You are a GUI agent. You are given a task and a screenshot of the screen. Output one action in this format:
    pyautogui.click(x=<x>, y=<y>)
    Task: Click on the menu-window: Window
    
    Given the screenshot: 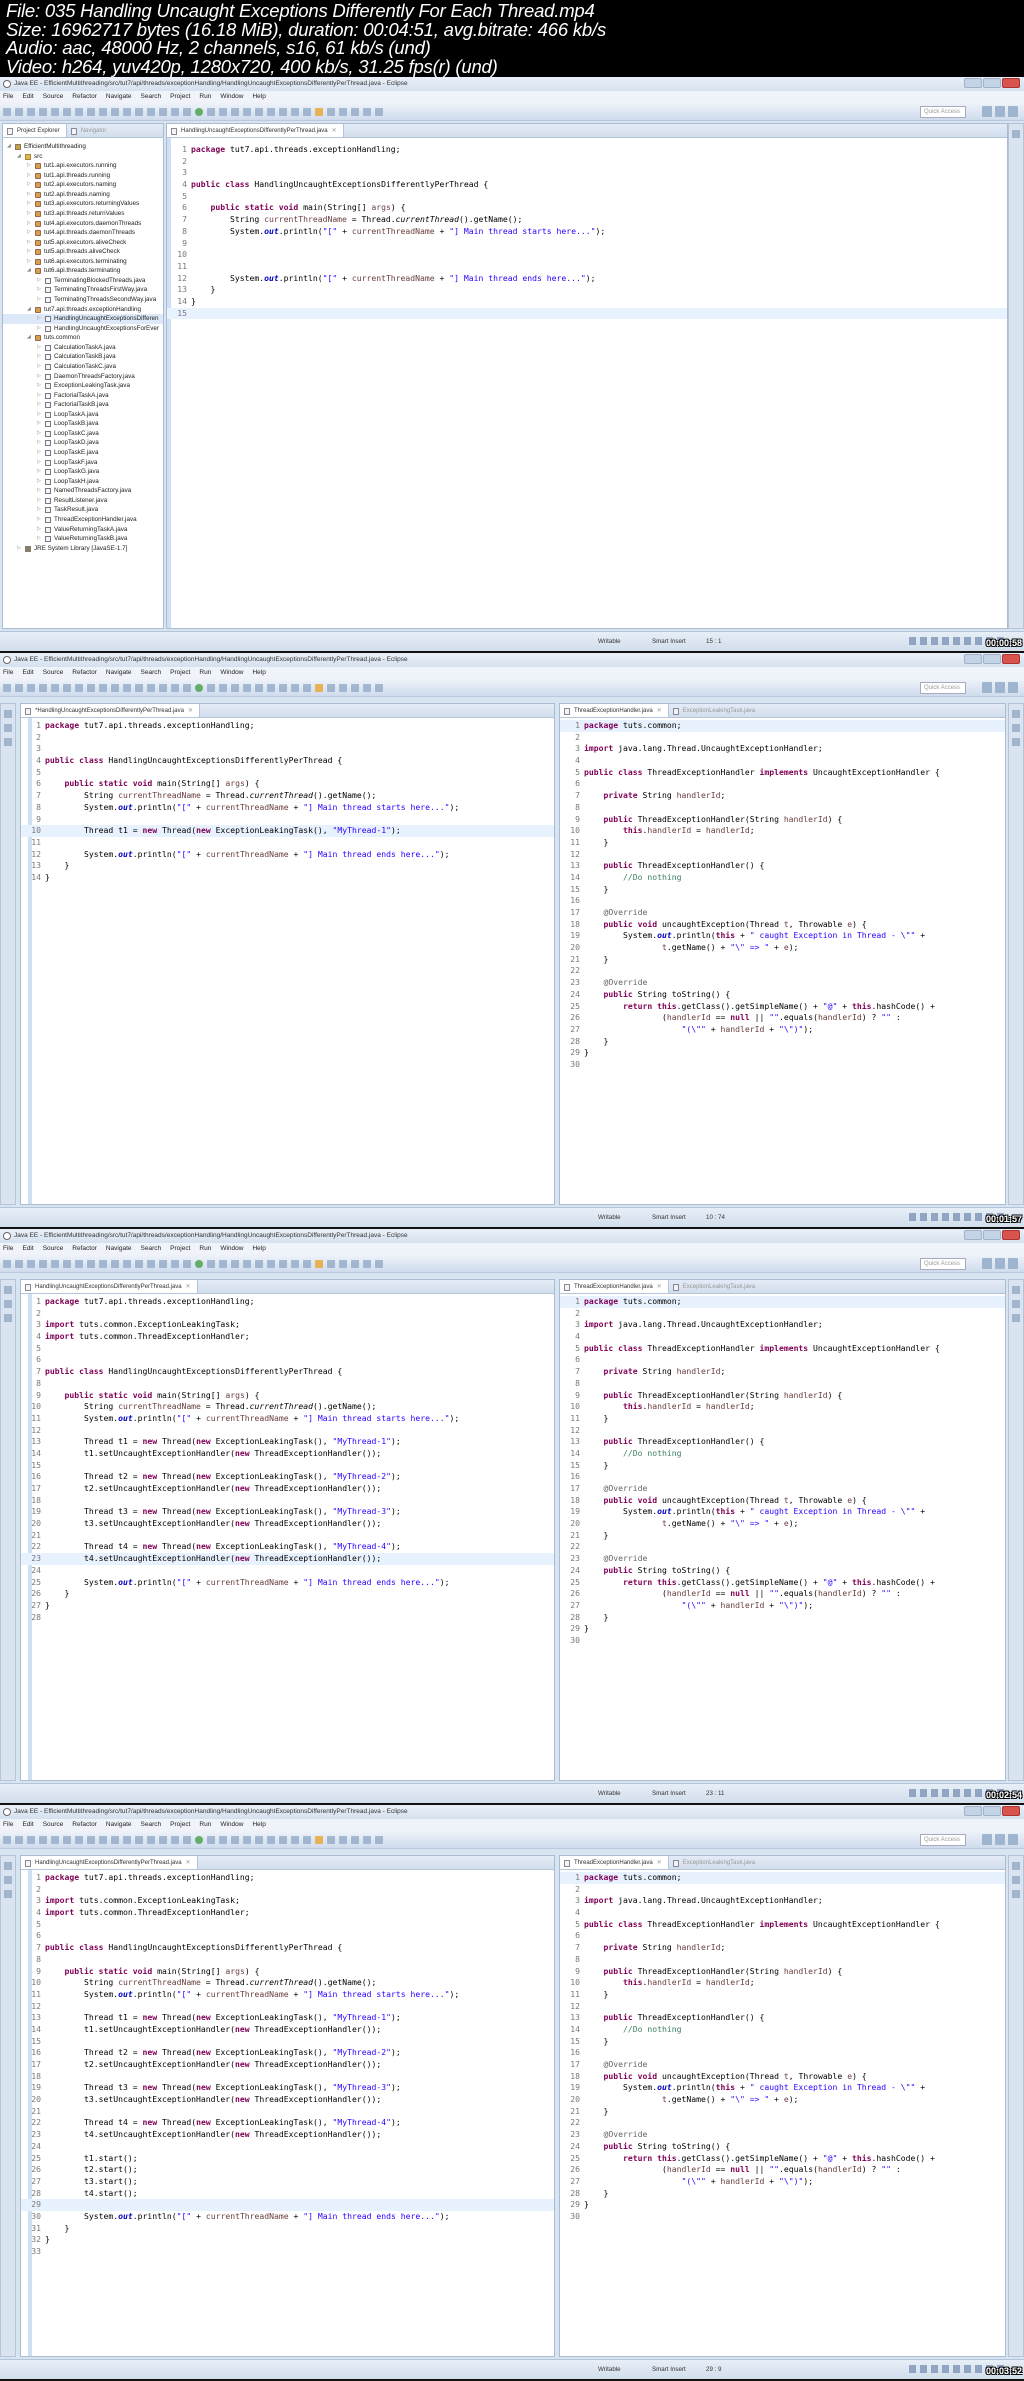 What is the action you would take?
    pyautogui.click(x=231, y=1825)
    